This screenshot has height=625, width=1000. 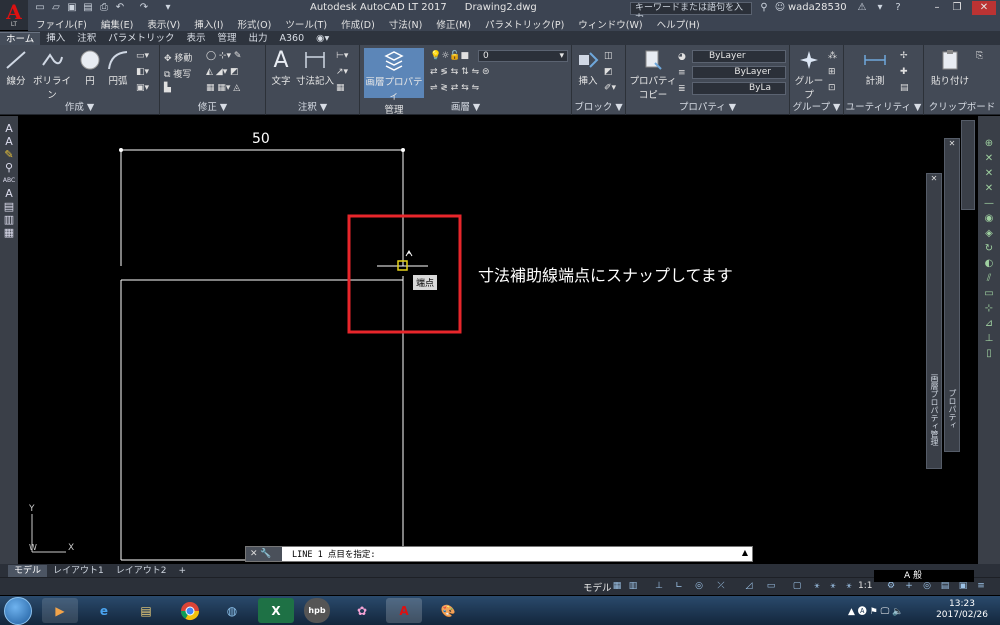 What do you see at coordinates (358, 24) in the screenshot?
I see `menu-draw: 作成(D)` at bounding box center [358, 24].